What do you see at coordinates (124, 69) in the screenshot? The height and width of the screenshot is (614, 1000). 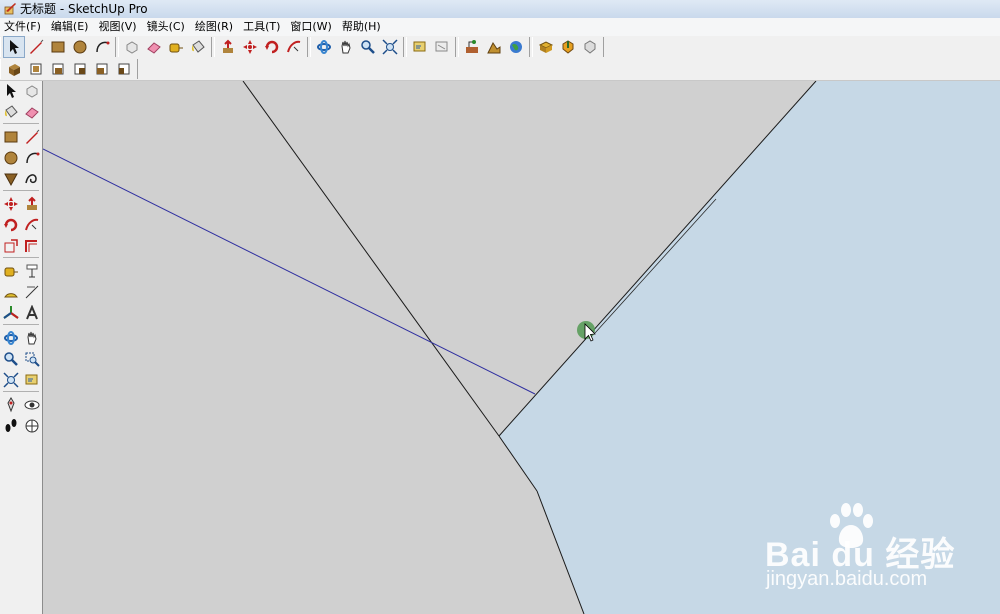 I see `left-view-button` at bounding box center [124, 69].